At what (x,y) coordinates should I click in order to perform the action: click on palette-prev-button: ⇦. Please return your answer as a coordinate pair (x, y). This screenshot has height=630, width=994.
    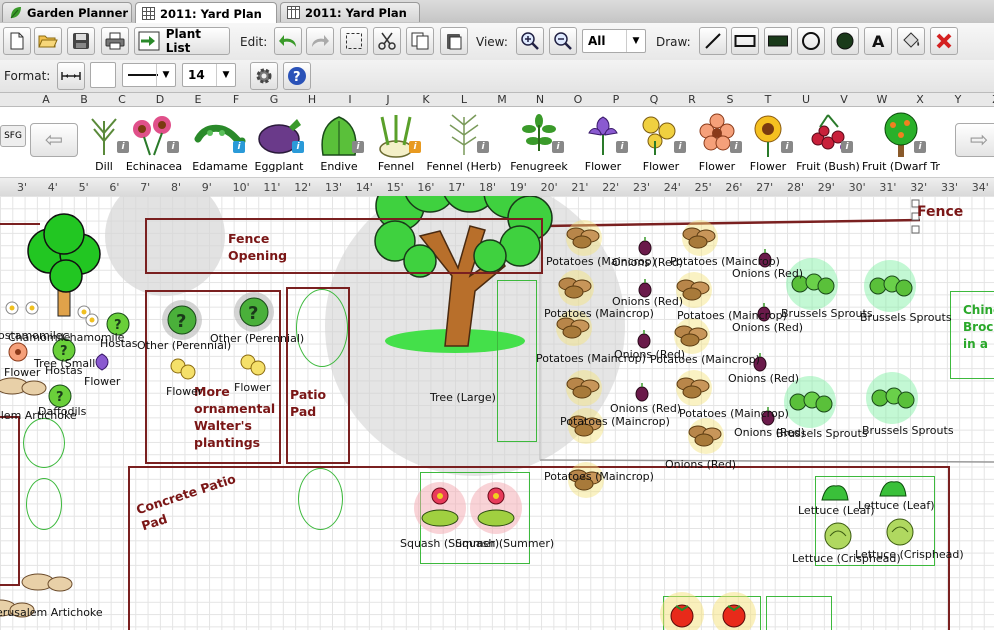
    Looking at the image, I should click on (54, 140).